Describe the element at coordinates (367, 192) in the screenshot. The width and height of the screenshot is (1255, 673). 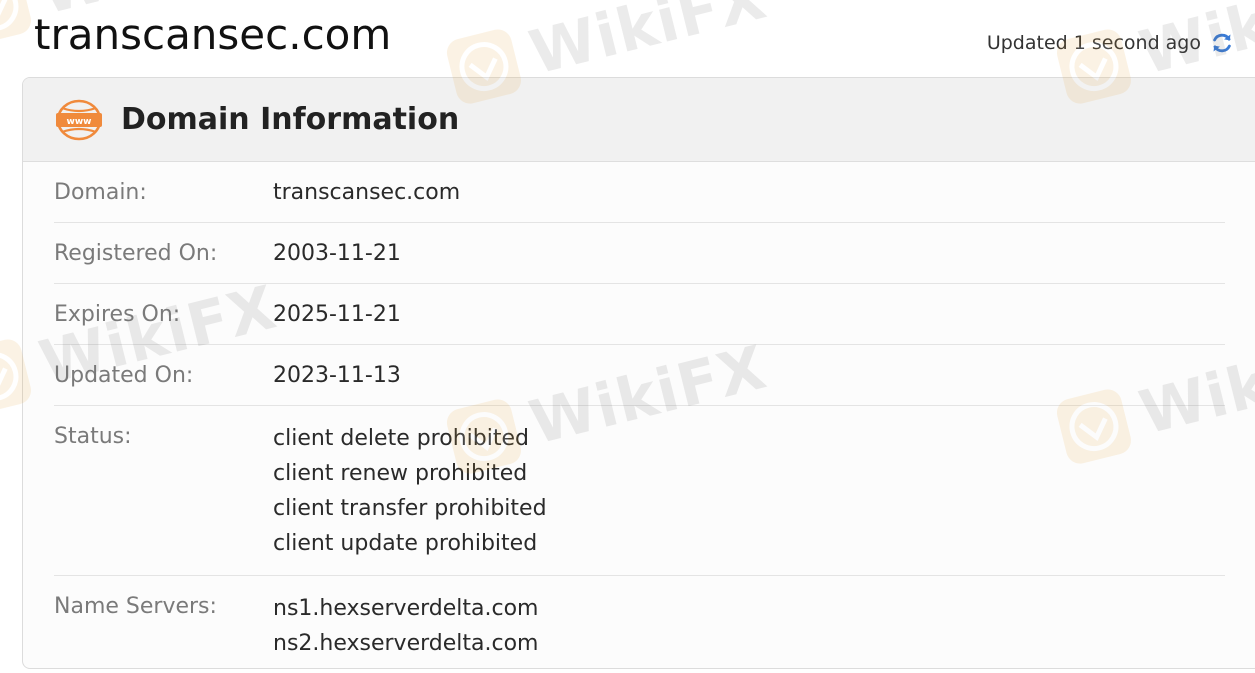
I see `row-value: transcansec.com` at that location.